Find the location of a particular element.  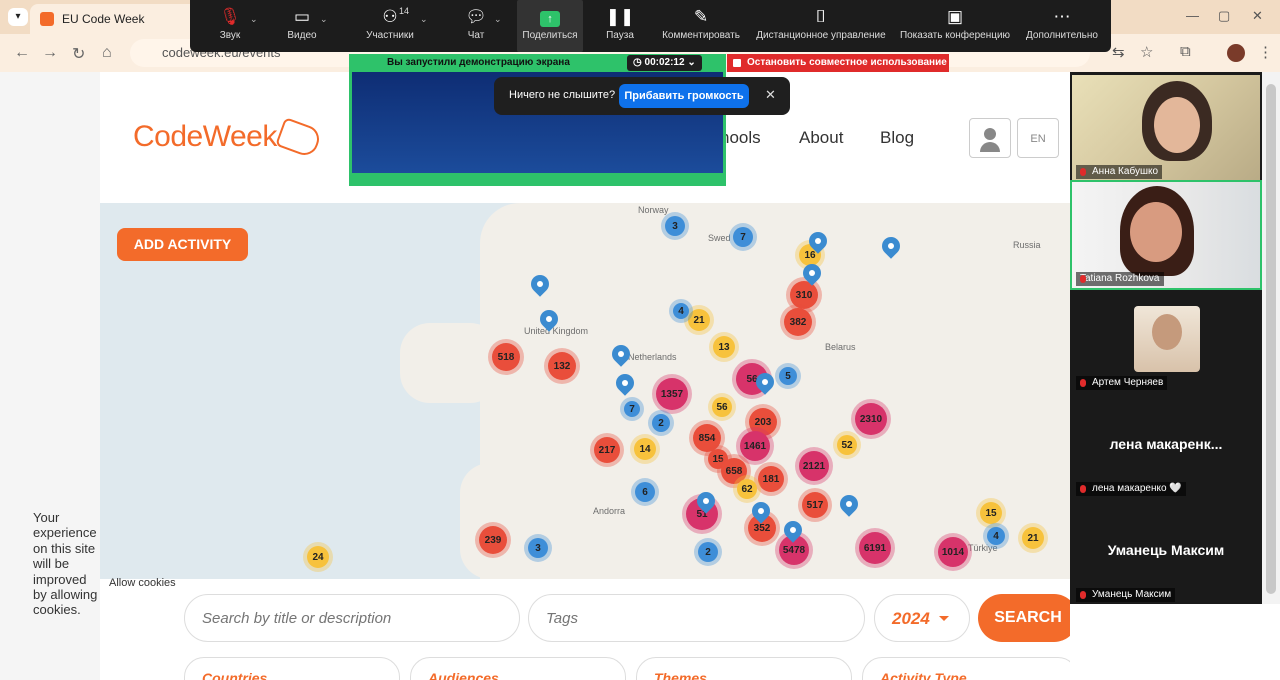

map-cluster: 310 is located at coordinates (804, 295).